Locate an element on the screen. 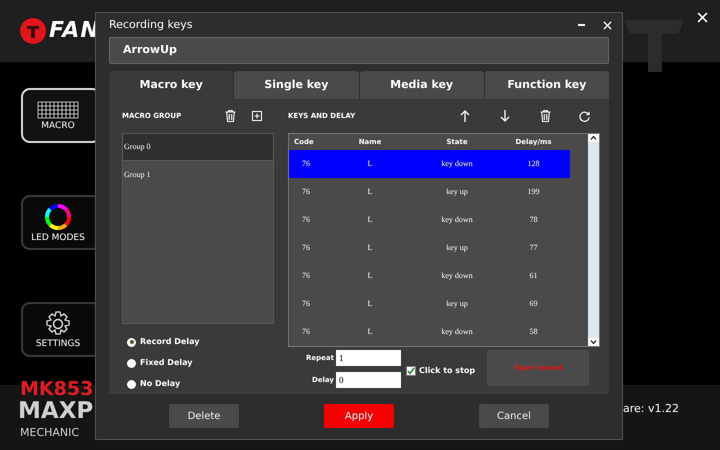  key-name-field: ArrowUp is located at coordinates (359, 50).